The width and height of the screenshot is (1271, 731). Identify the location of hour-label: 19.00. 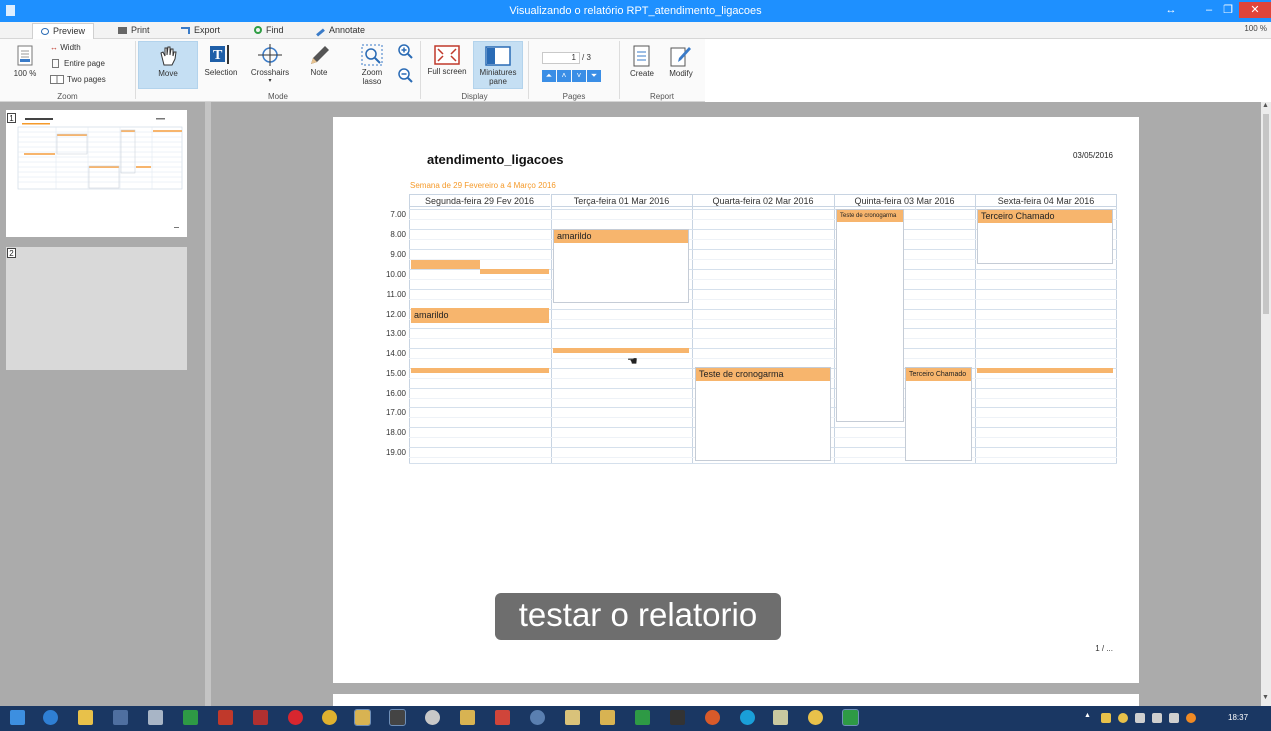
(395, 452).